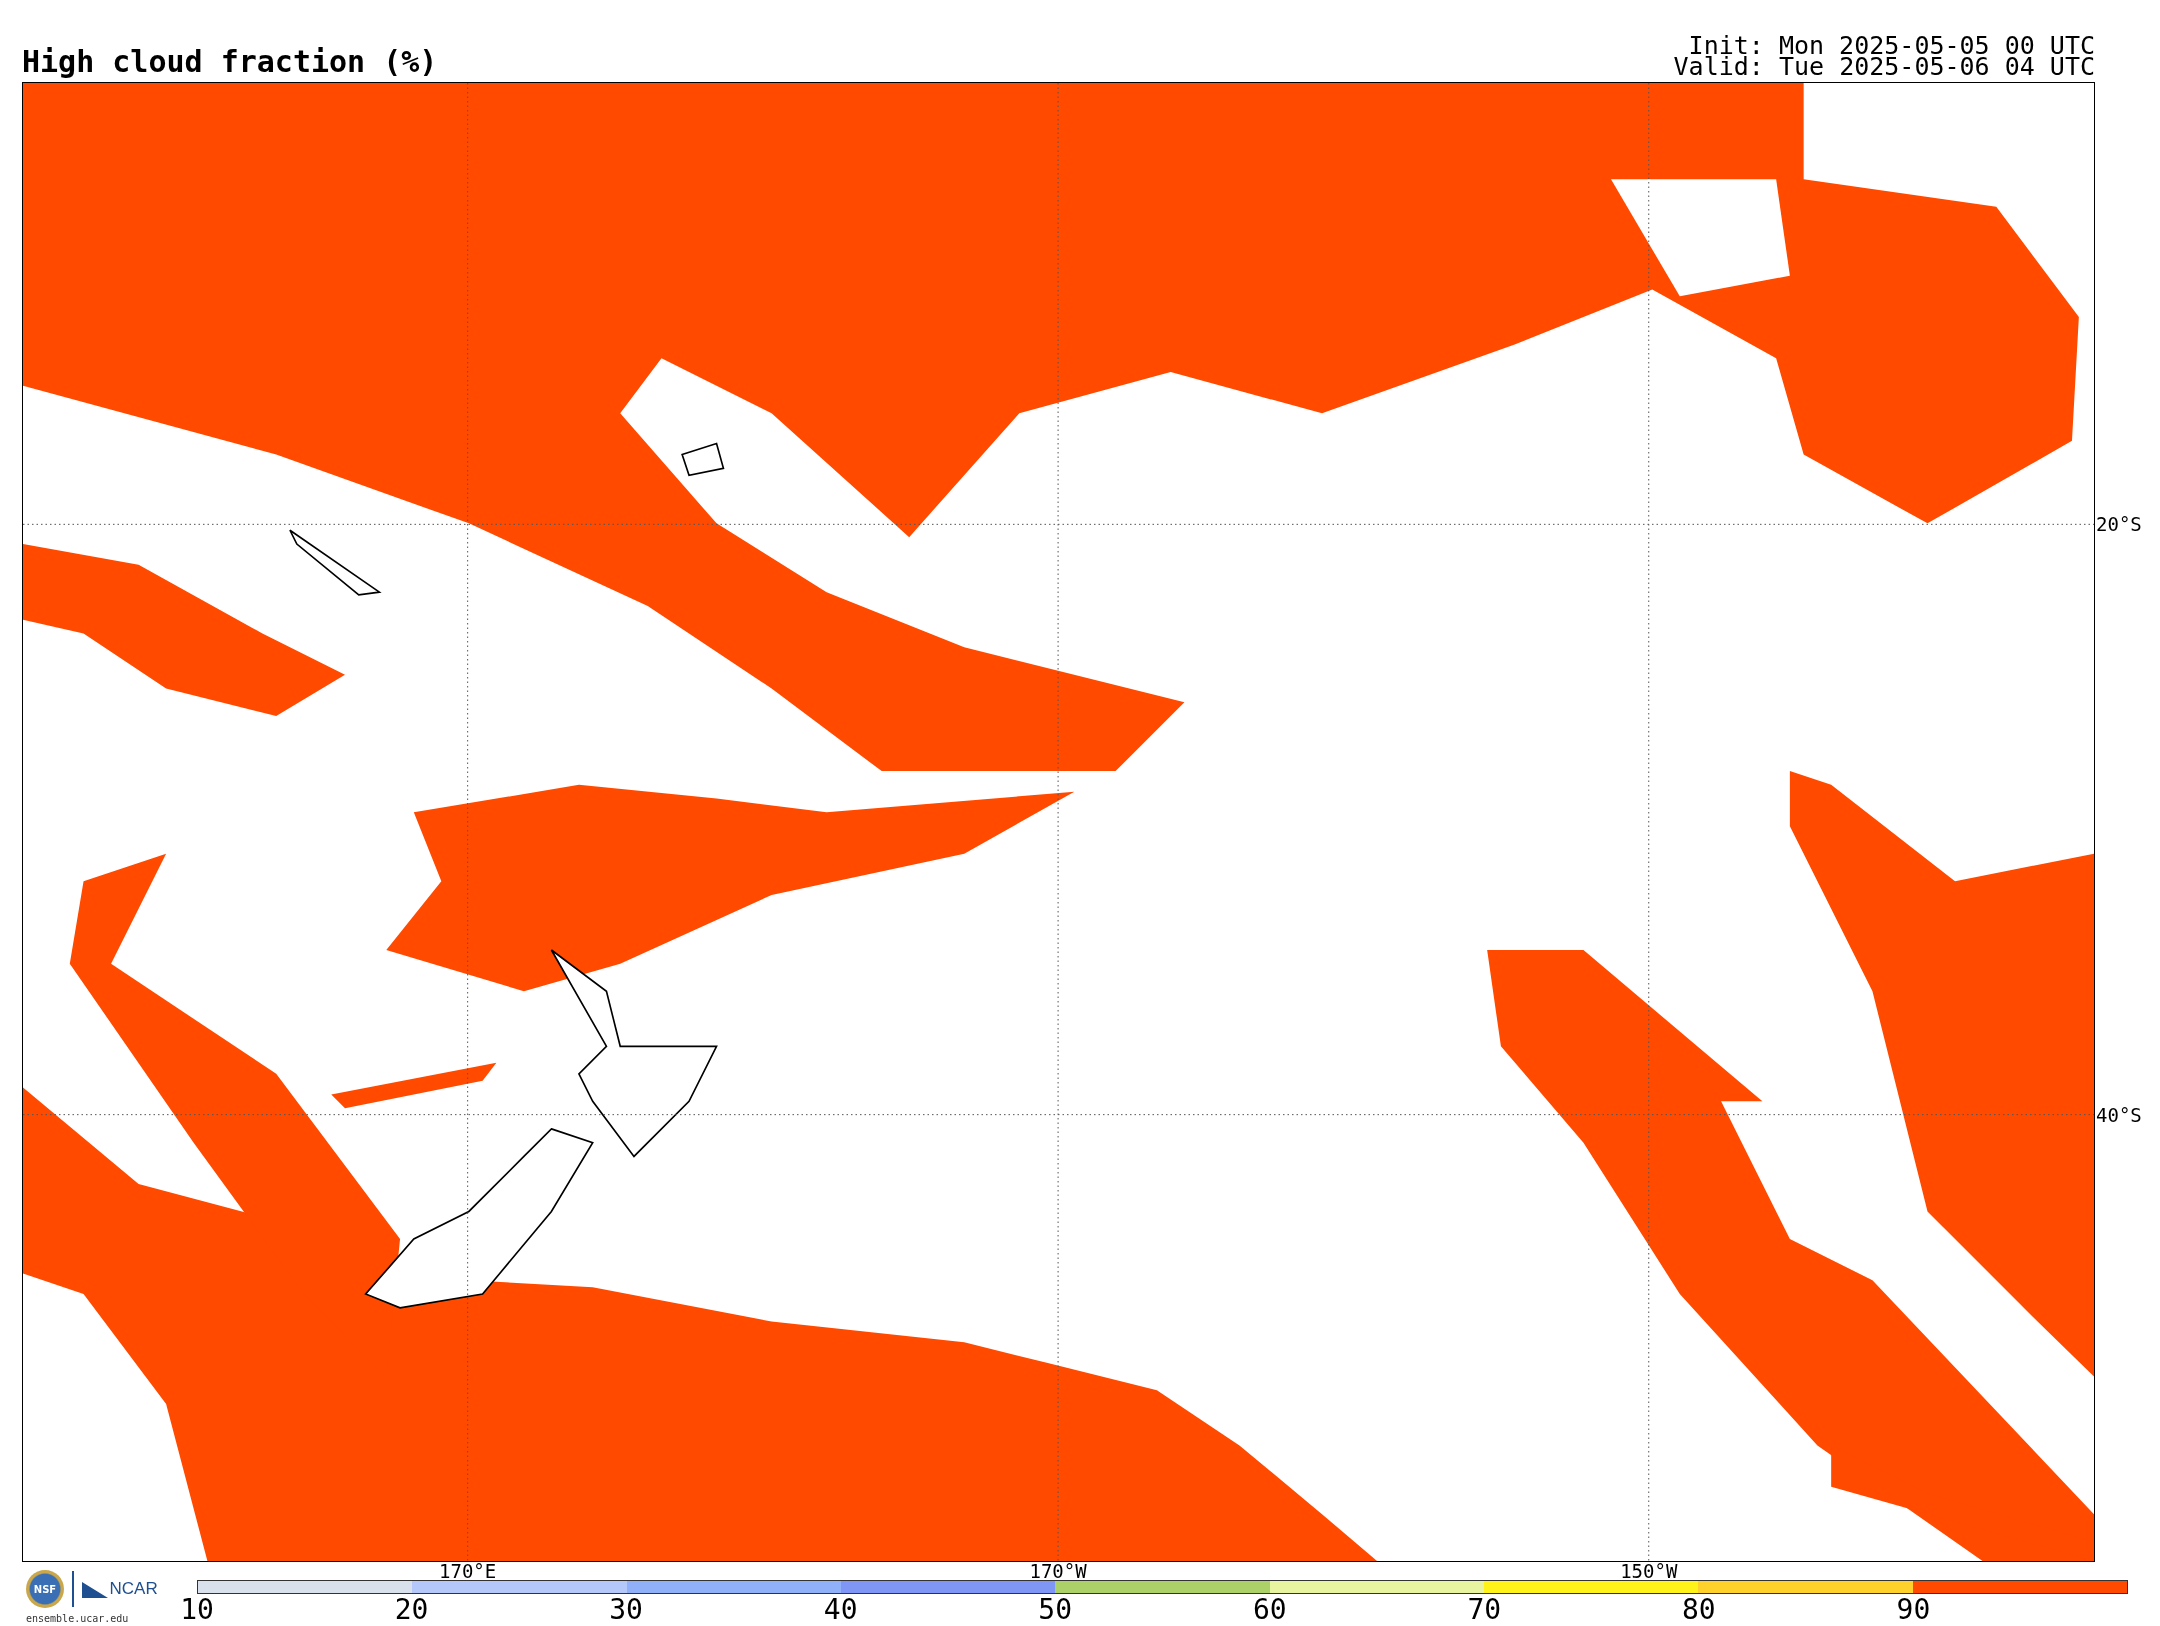  What do you see at coordinates (133, 1589) in the screenshot?
I see `ncar-text: NCAR` at bounding box center [133, 1589].